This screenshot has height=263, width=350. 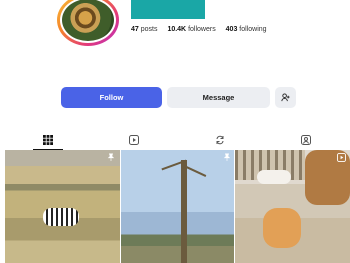 I want to click on reposts-icon, so click(x=220, y=140).